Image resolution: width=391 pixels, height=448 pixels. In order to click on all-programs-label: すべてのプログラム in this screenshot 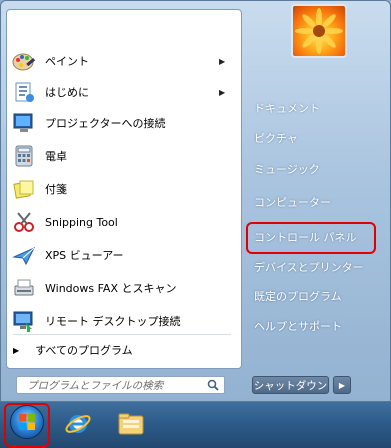, I will do `click(84, 350)`.